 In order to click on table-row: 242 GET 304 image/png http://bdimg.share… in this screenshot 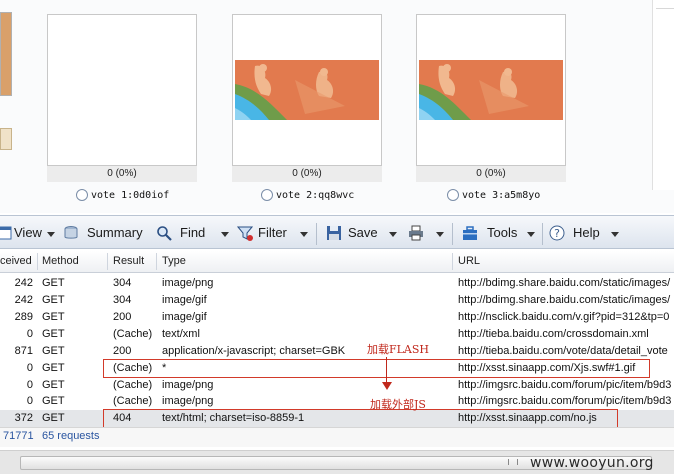, I will do `click(337, 283)`.